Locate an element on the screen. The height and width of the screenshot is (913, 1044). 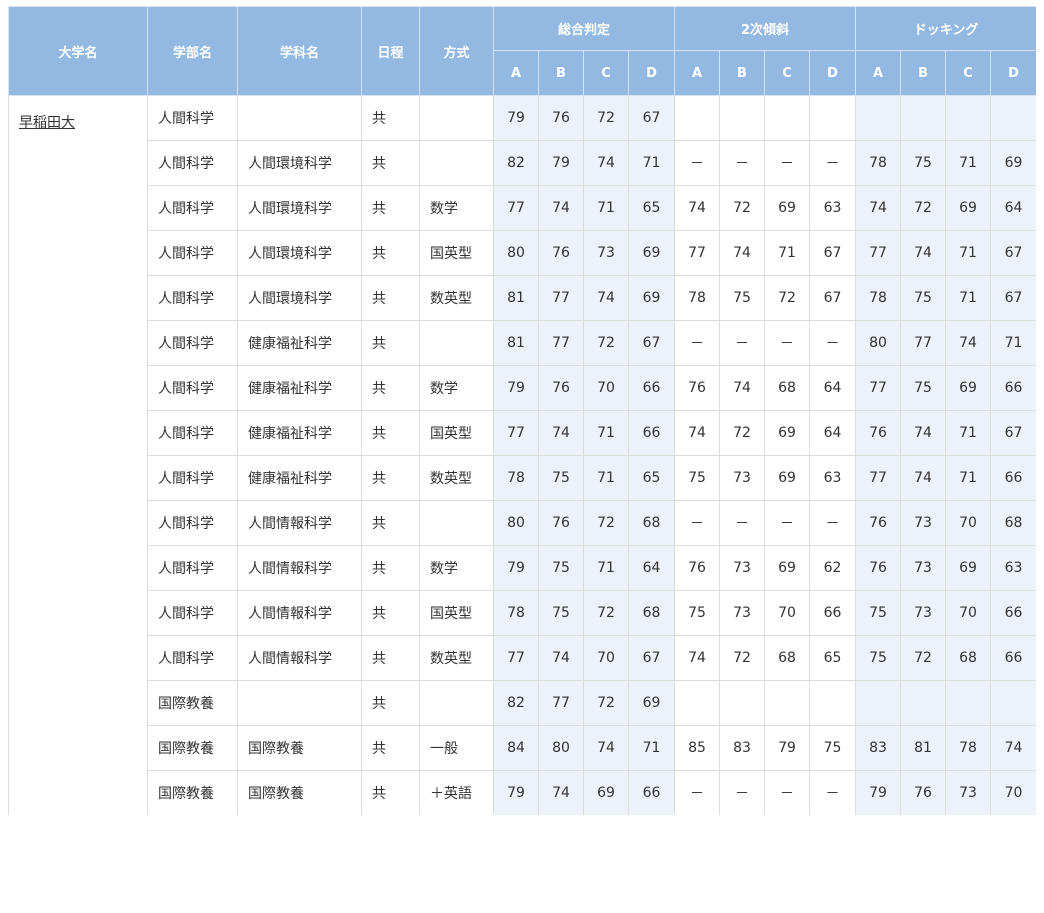
sogo-score-a: 77 is located at coordinates (516, 433).